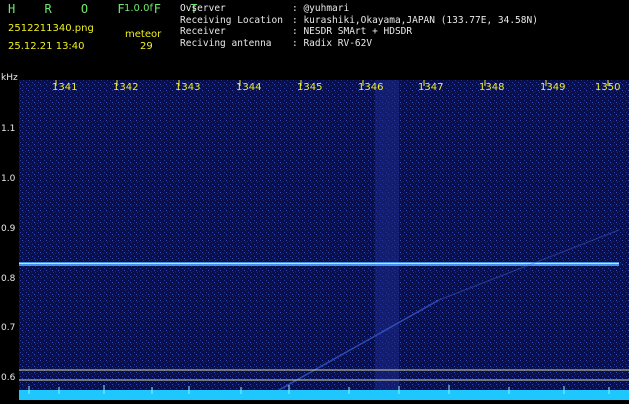  Describe the element at coordinates (226, 43) in the screenshot. I see `info-label: Reciving antenna` at that location.